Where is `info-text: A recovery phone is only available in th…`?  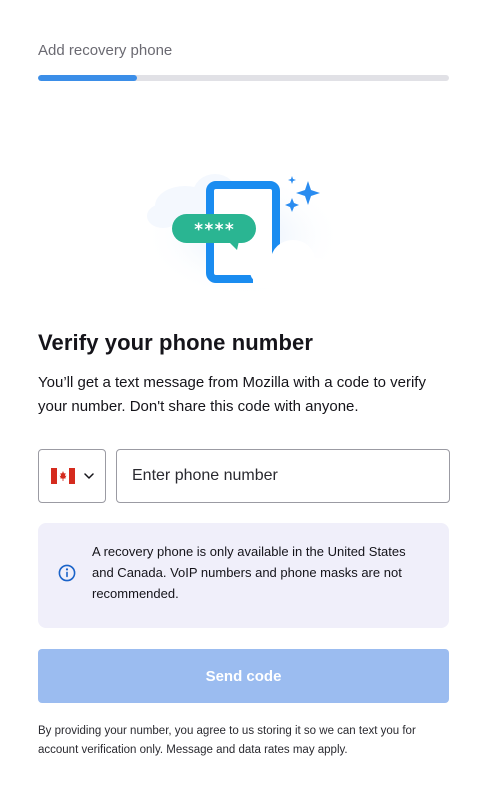 info-text: A recovery phone is only available in th… is located at coordinates (249, 572).